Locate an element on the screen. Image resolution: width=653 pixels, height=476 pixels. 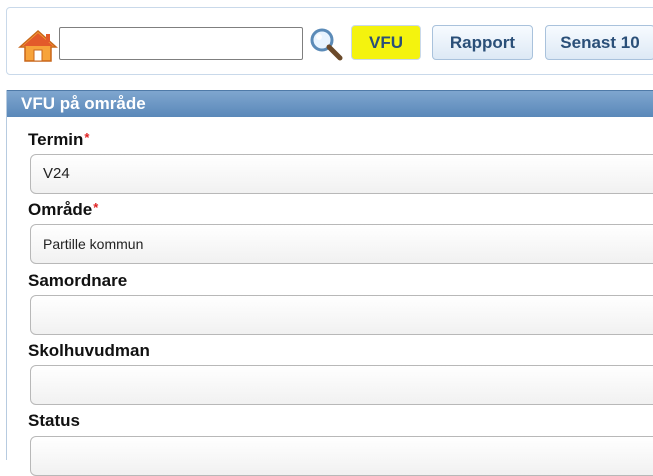
samordnare-label: Samordnare is located at coordinates (78, 280).